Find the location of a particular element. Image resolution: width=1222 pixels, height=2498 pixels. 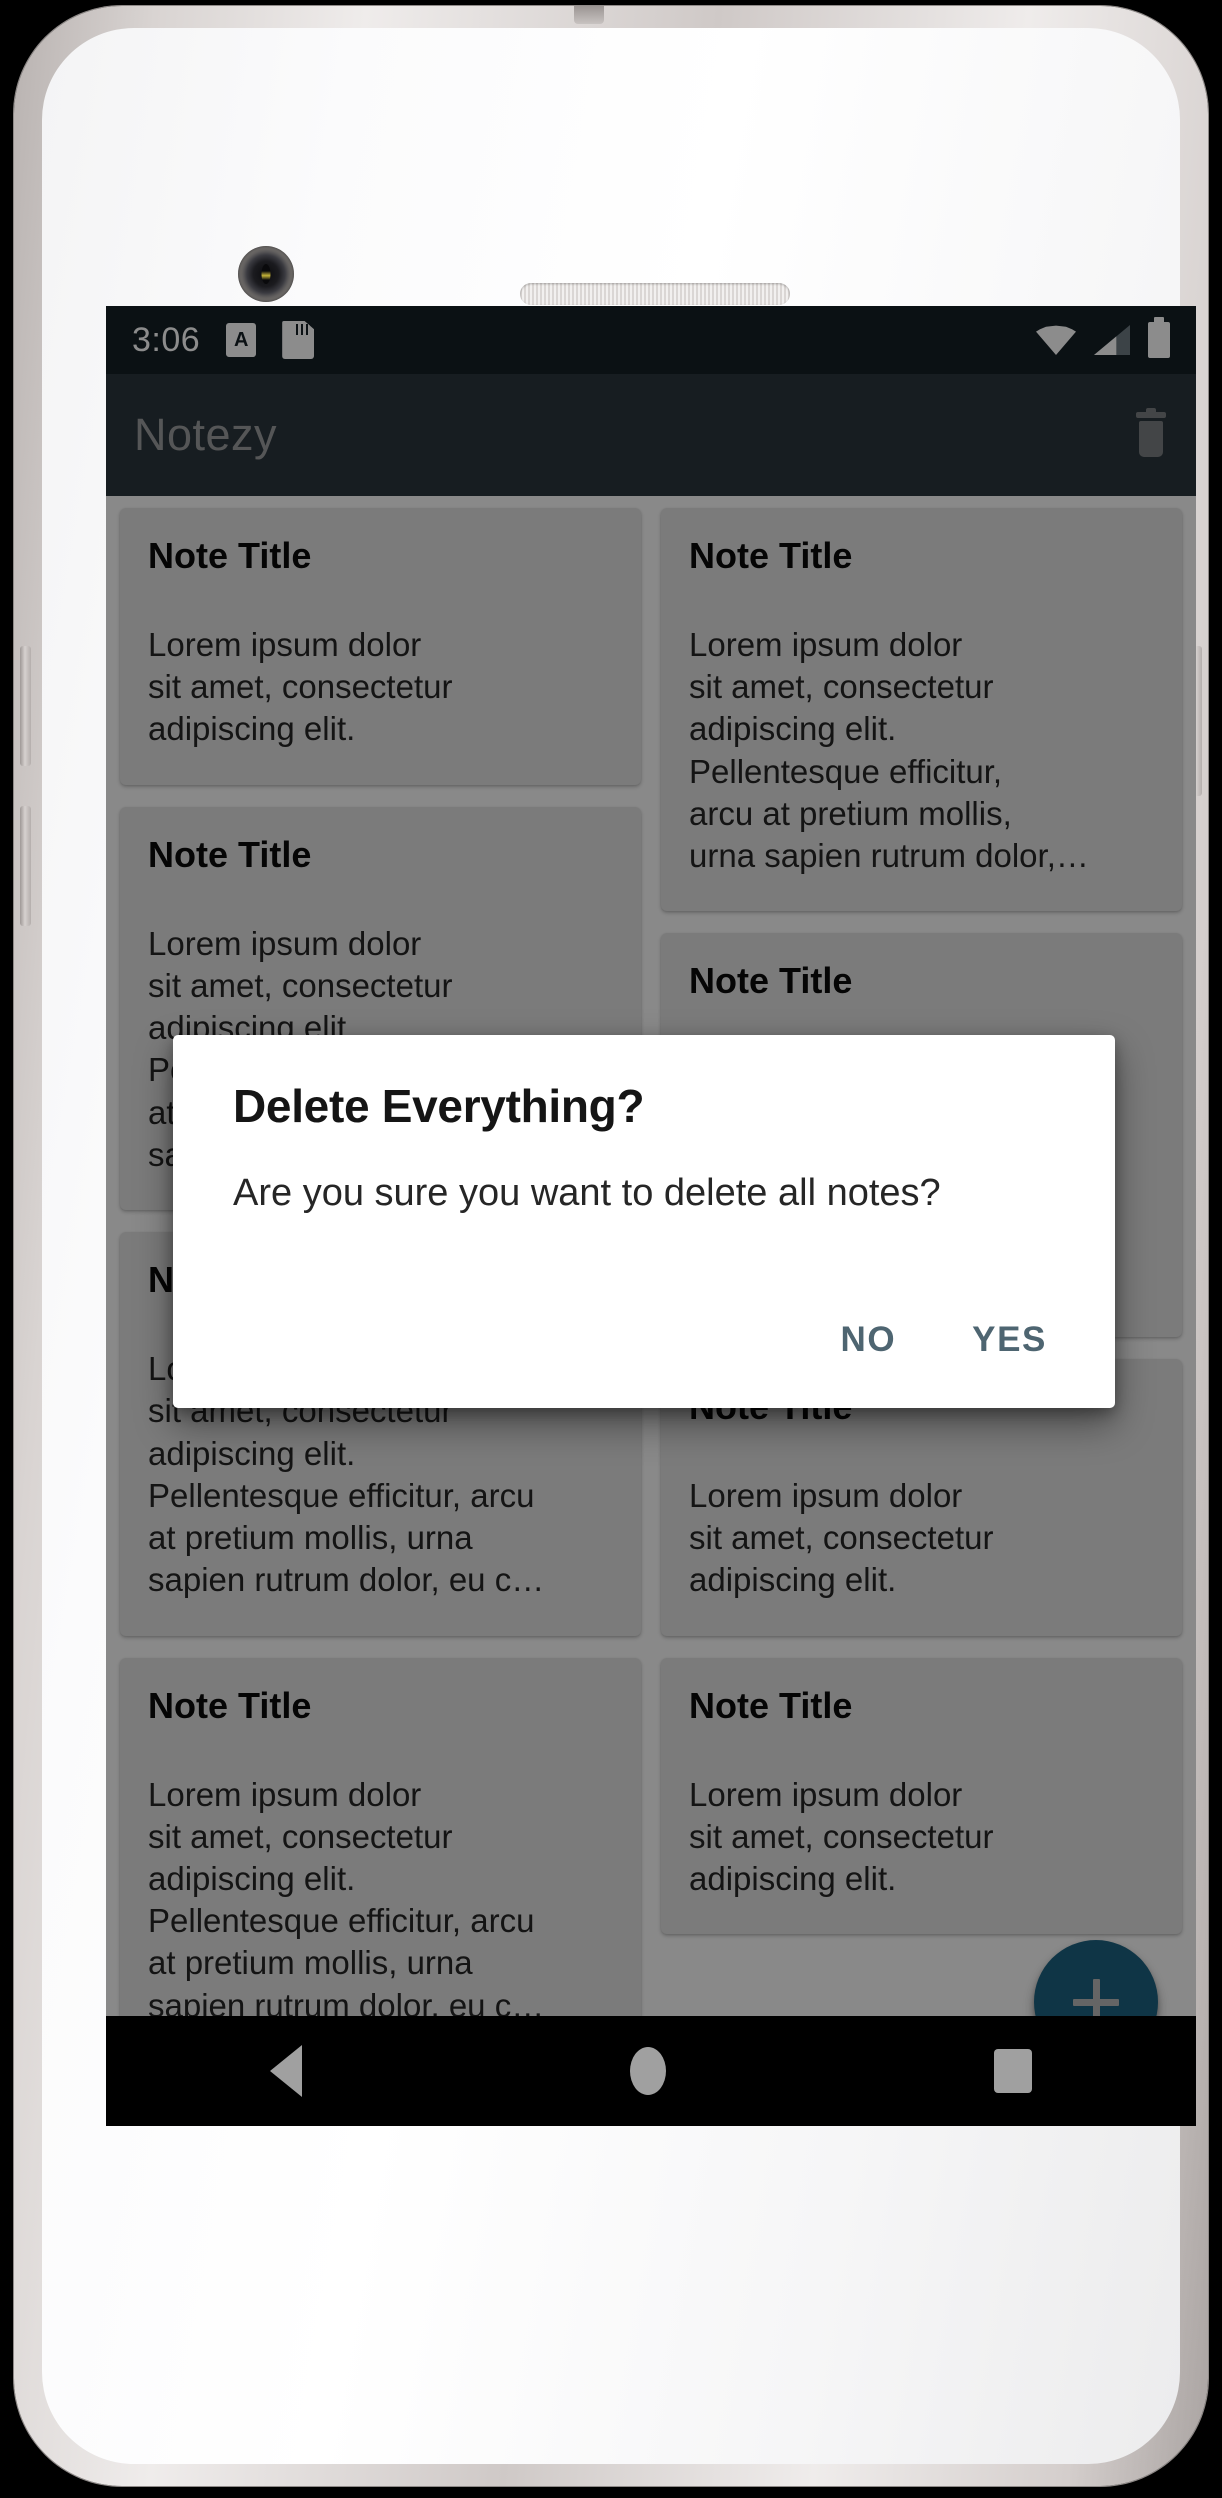

dialog-no-button: NO is located at coordinates (868, 1340).